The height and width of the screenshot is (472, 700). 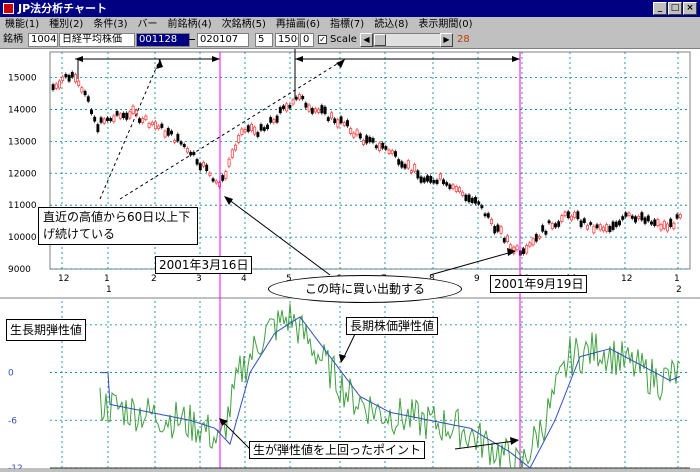 What do you see at coordinates (343, 39) in the screenshot?
I see `scale-label: Scale` at bounding box center [343, 39].